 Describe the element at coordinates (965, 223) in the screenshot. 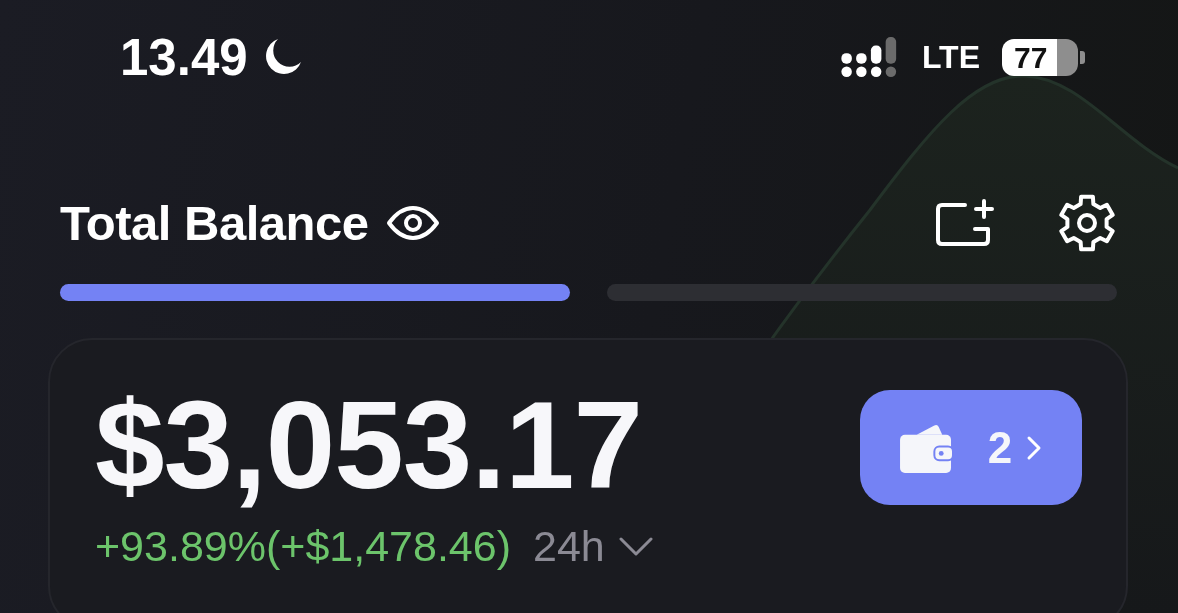

I see `add-card-icon` at that location.